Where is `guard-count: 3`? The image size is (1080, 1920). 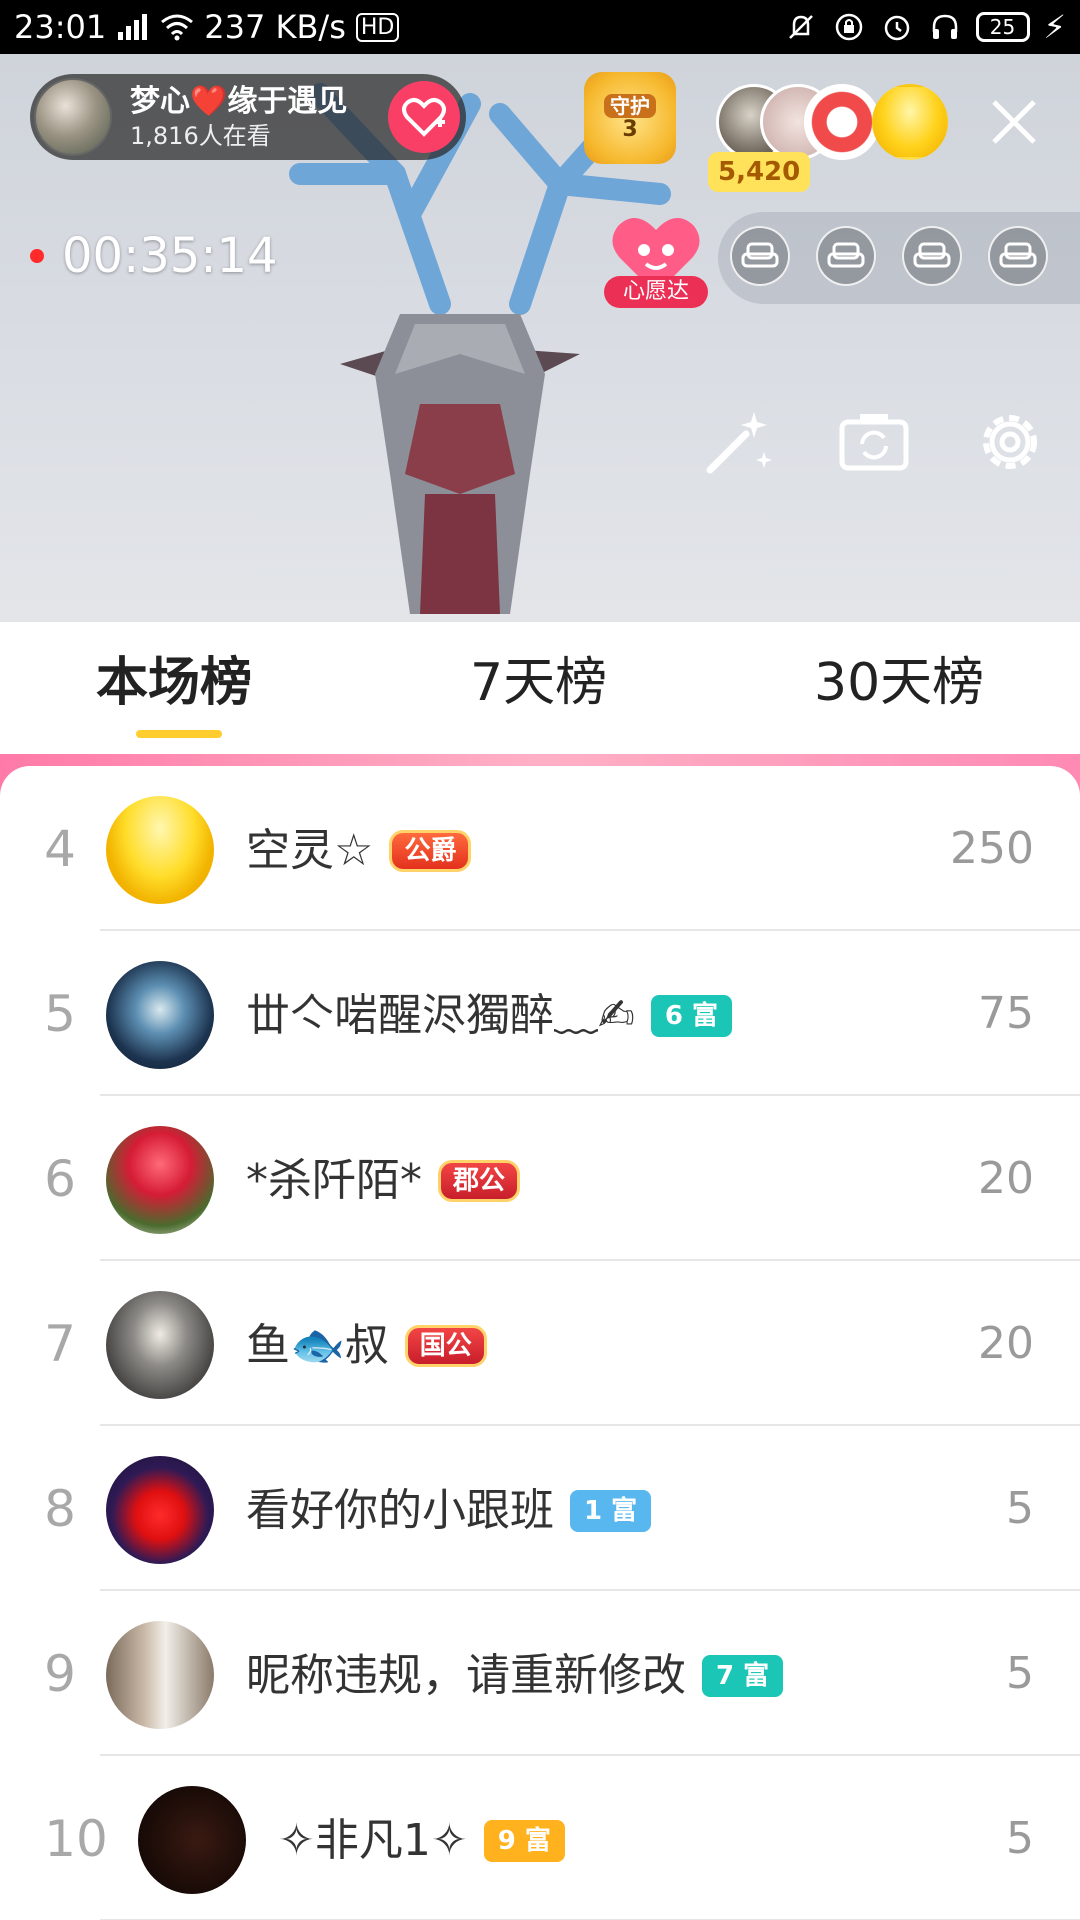 guard-count: 3 is located at coordinates (630, 129).